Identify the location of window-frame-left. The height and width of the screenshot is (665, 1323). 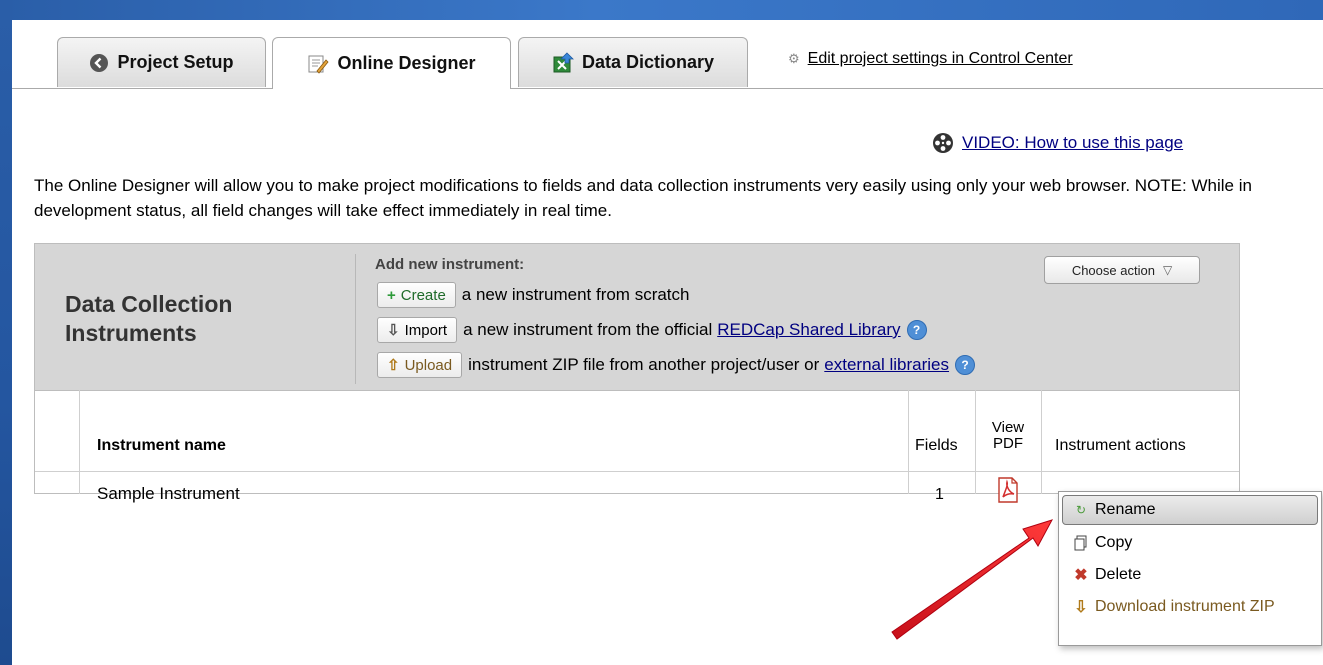
(6, 332).